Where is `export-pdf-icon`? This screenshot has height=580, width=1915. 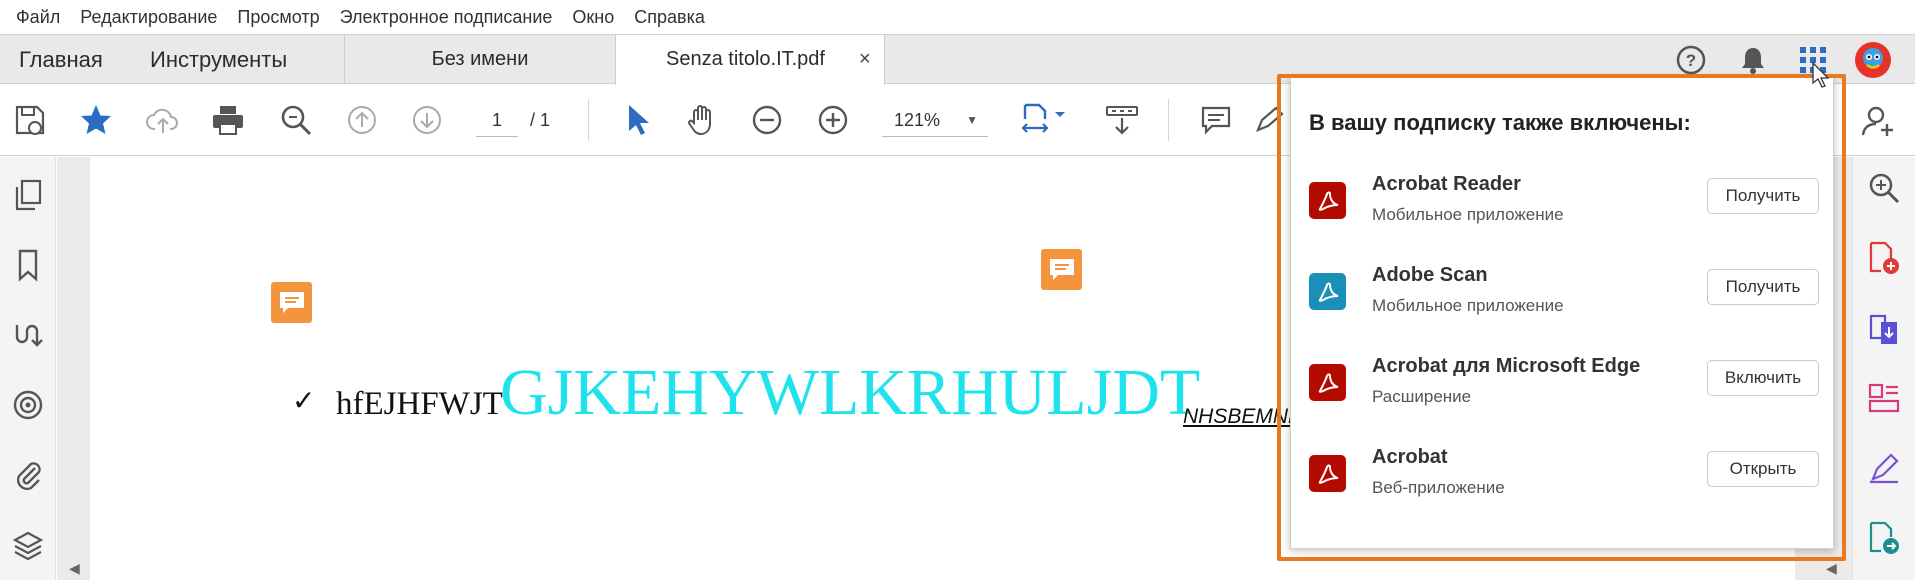 export-pdf-icon is located at coordinates (1884, 328).